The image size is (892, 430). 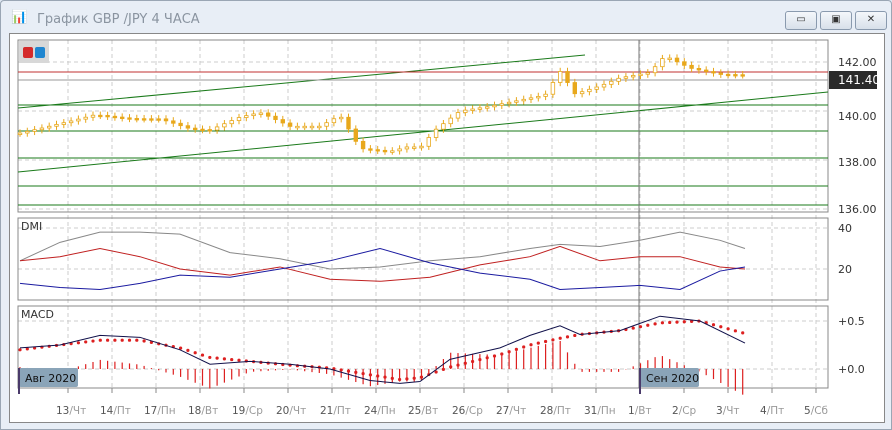 I want to click on x-axis-label: 27/Чт, so click(x=511, y=411).